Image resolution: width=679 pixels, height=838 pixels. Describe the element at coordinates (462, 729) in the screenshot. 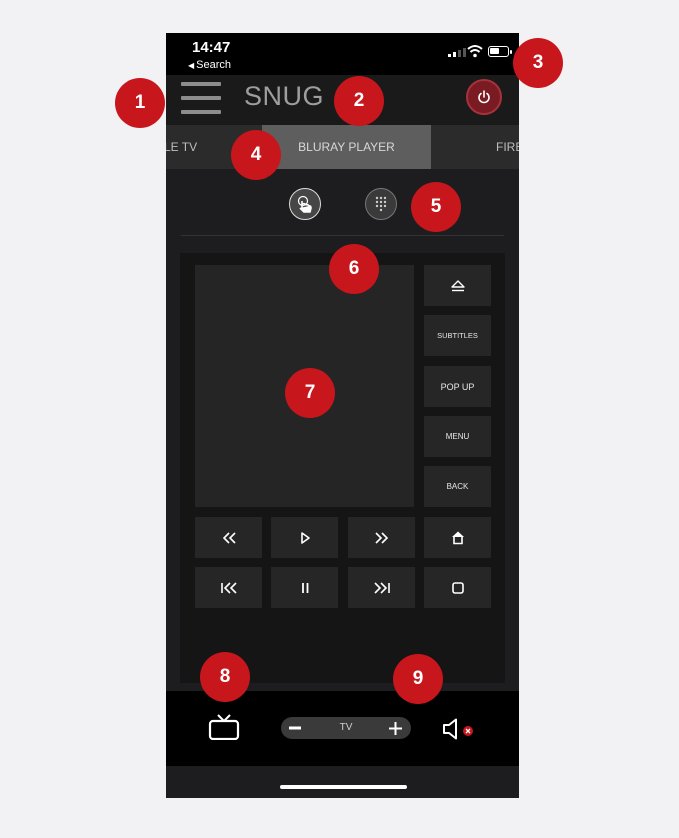

I see `mute-icon` at that location.